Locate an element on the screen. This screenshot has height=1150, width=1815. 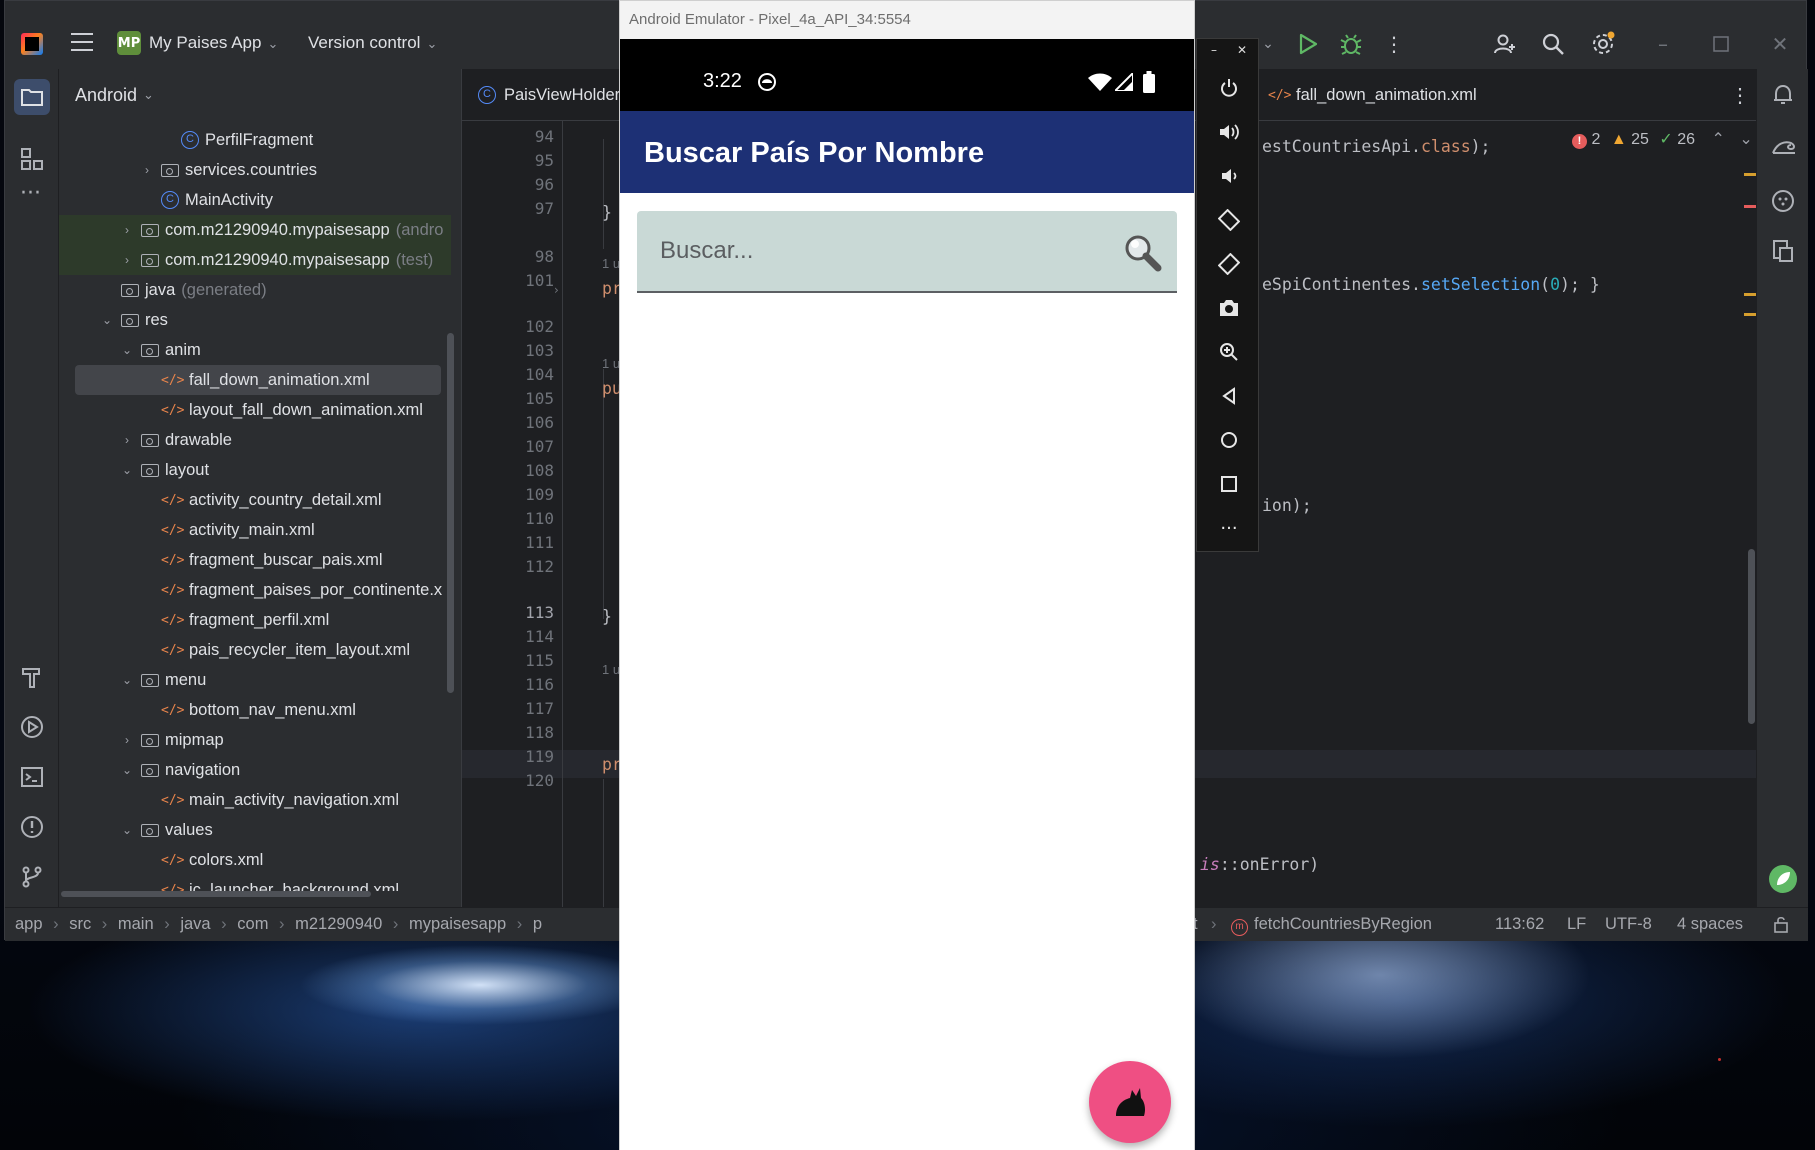
project-folder-icon is located at coordinates (32, 97).